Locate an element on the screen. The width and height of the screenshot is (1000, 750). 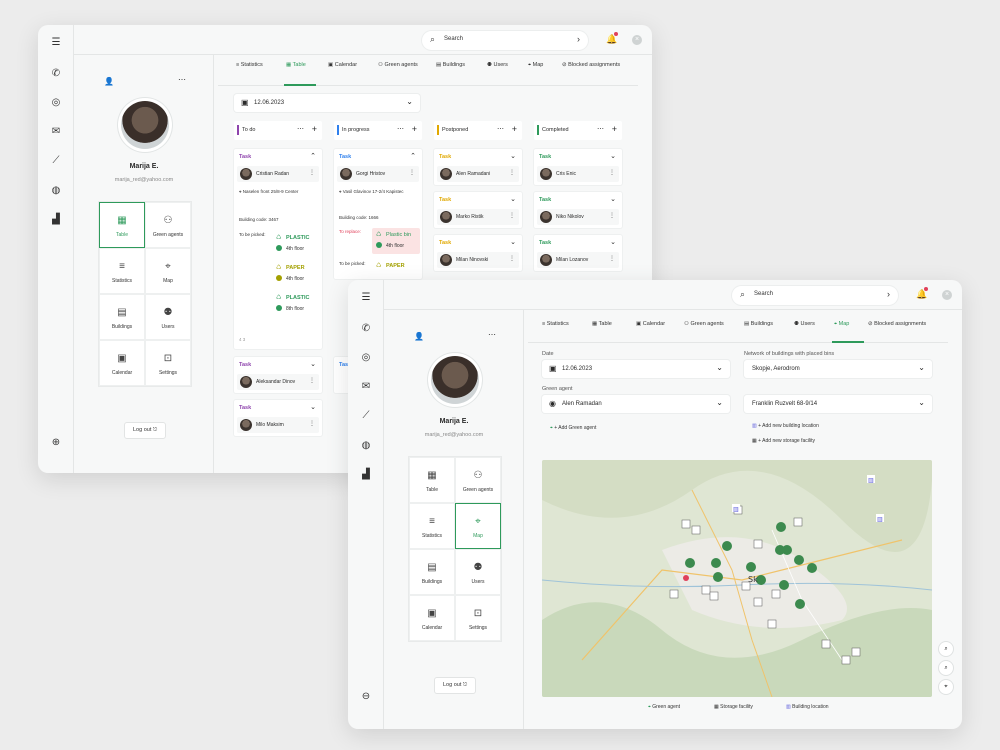
assignee-row: Gorgi Hristov ⋮ is located at coordinates (378, 174).